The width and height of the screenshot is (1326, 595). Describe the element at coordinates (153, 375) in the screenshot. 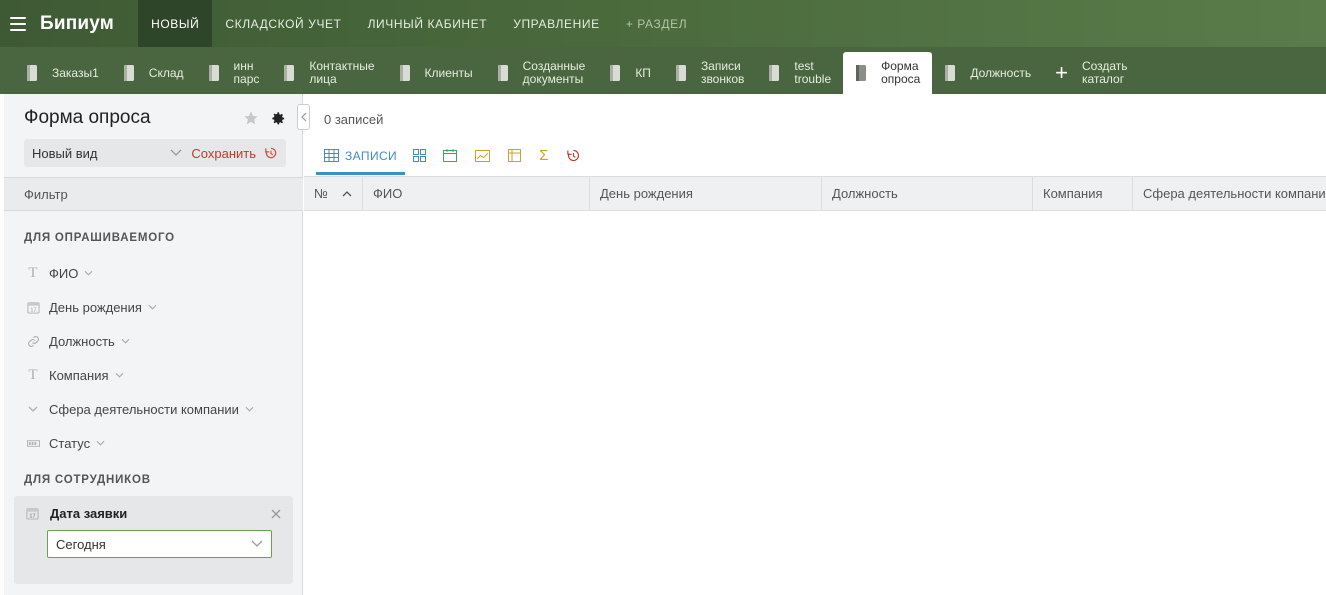

I see `filter-field-company: T Компания` at that location.